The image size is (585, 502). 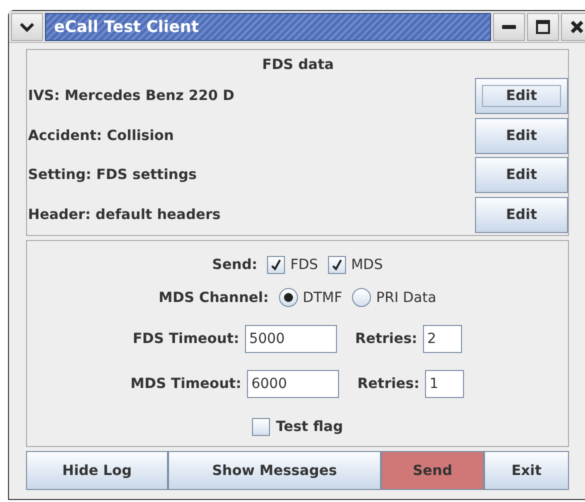 What do you see at coordinates (213, 298) in the screenshot?
I see `mds-channel-label: MDS Channel:` at bounding box center [213, 298].